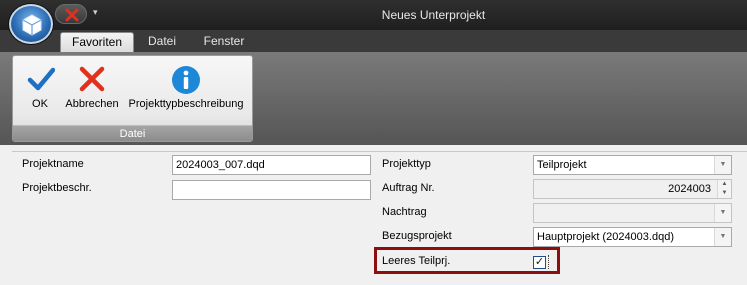 This screenshot has height=285, width=747. What do you see at coordinates (632, 213) in the screenshot?
I see `nachtrag-select: ▼` at bounding box center [632, 213].